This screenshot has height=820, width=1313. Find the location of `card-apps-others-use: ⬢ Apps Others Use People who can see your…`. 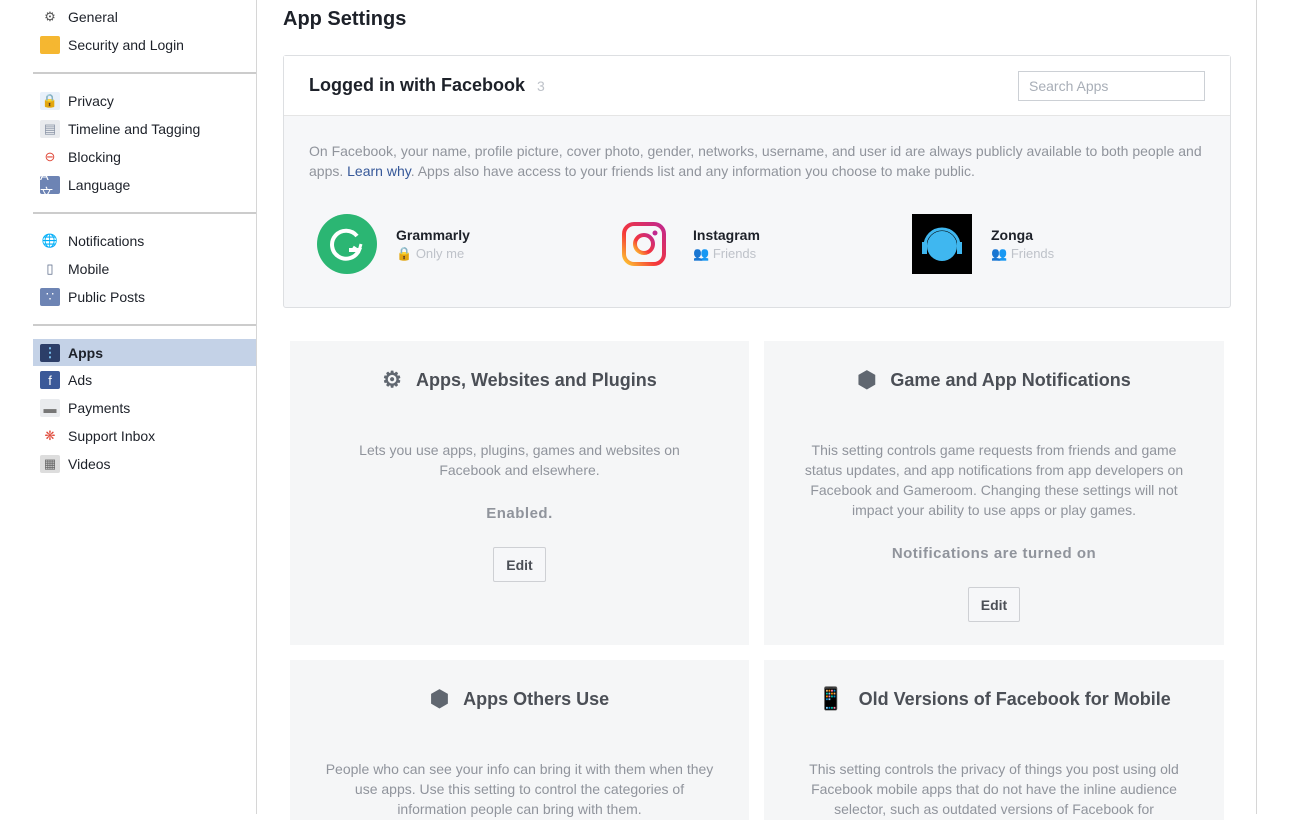

card-apps-others-use: ⬢ Apps Others Use People who can see your… is located at coordinates (519, 740).